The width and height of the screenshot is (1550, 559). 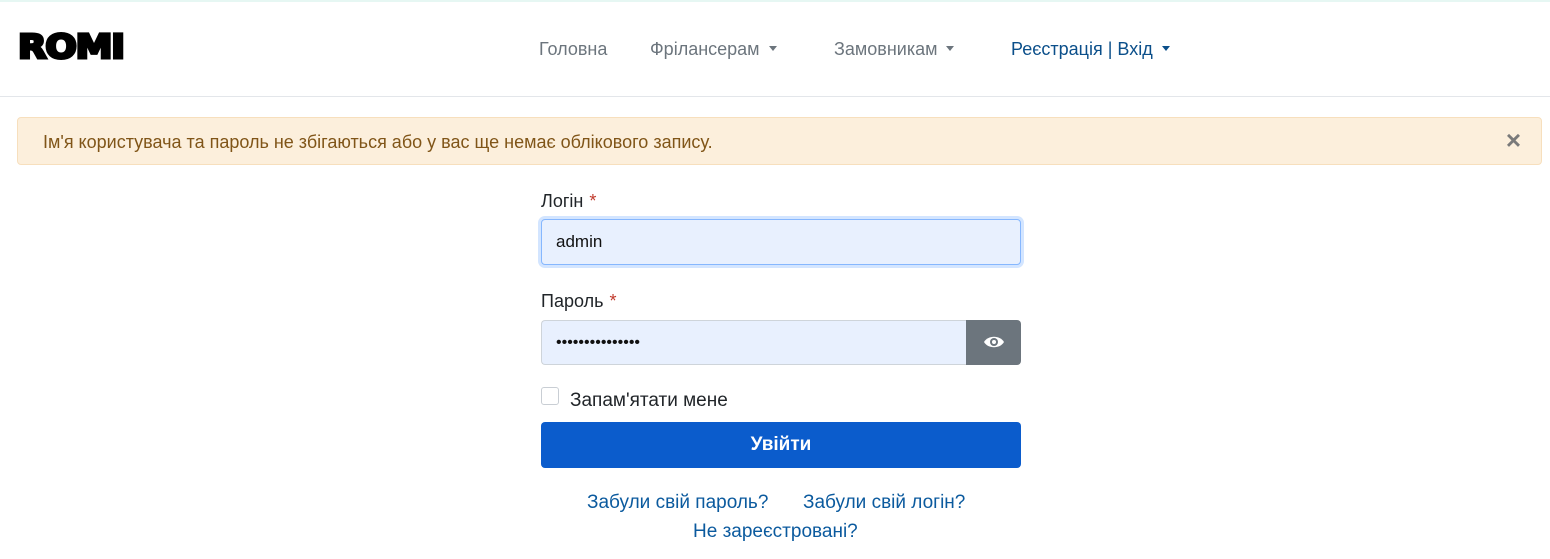 What do you see at coordinates (572, 301) in the screenshot?
I see `password-label-text: Пароль` at bounding box center [572, 301].